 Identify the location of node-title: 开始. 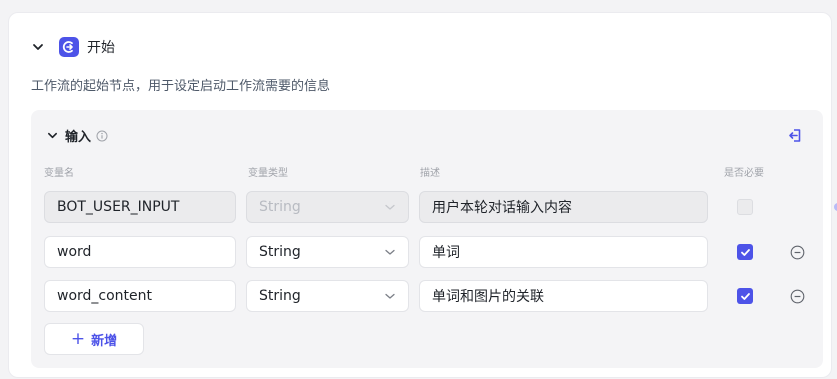
(101, 48).